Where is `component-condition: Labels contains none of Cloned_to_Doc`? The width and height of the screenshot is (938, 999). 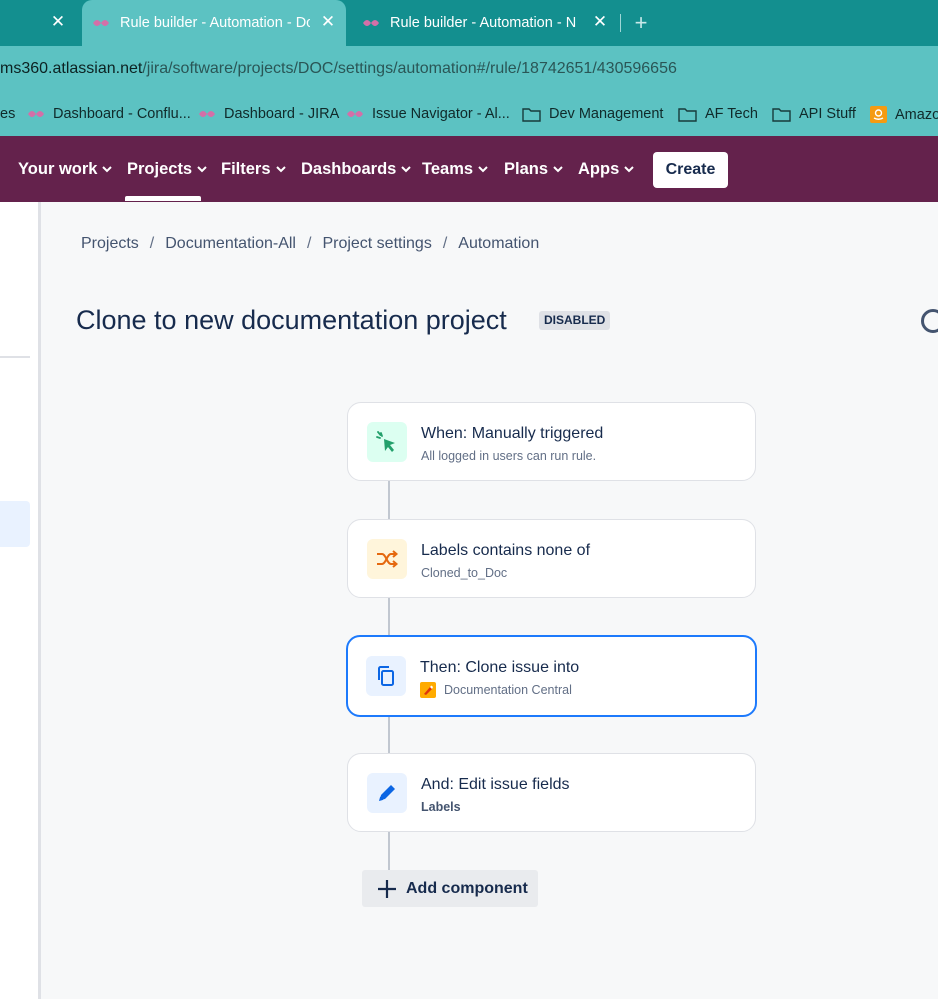 component-condition: Labels contains none of Cloned_to_Doc is located at coordinates (551, 558).